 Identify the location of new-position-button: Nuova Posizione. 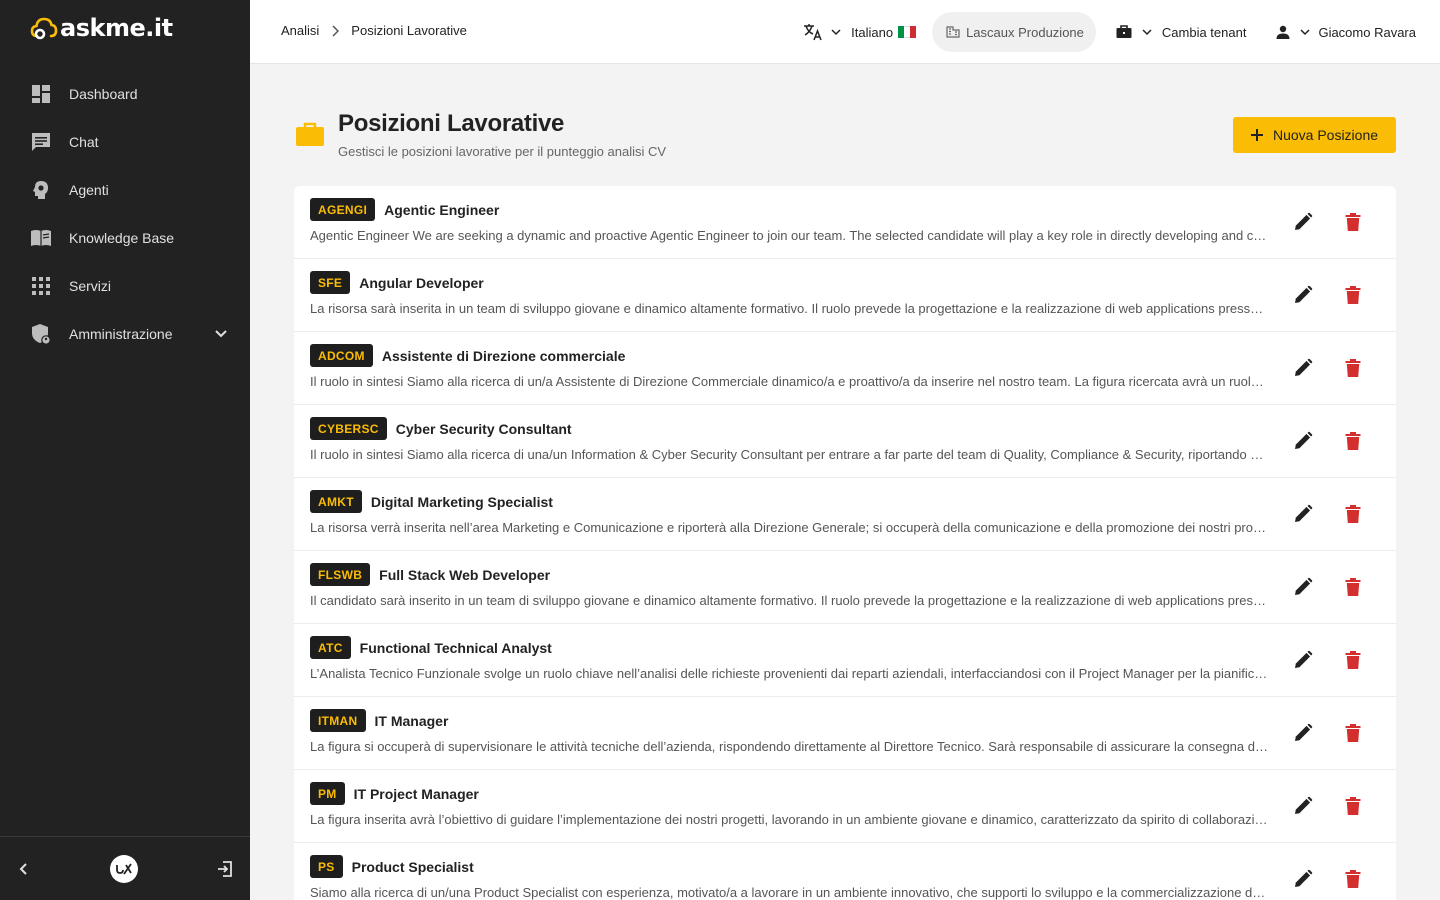
(1314, 135).